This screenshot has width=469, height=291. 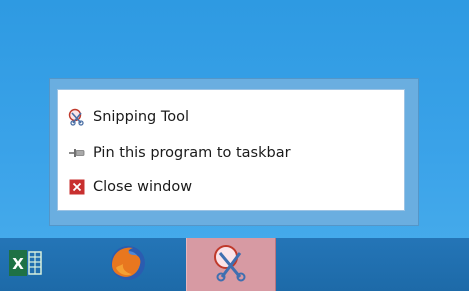 I want to click on jumplist-item-pin: Pin this program to taskbar, so click(x=179, y=153).